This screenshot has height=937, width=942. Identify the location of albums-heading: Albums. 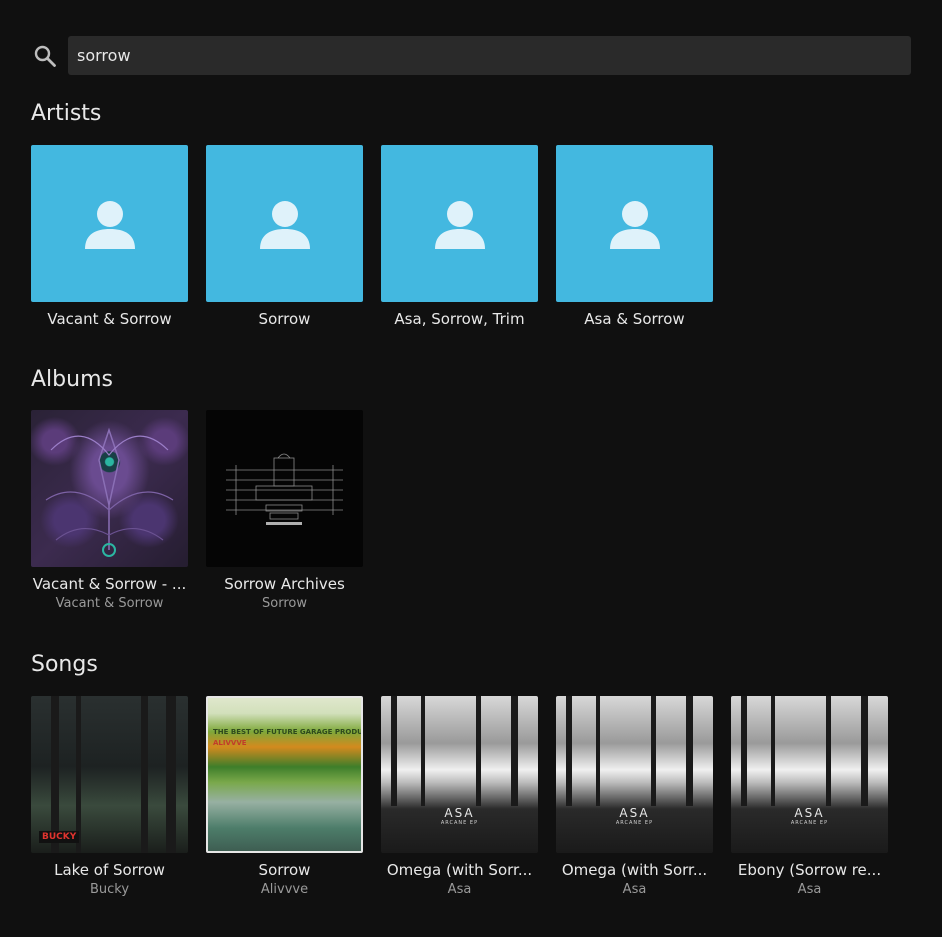
(72, 379).